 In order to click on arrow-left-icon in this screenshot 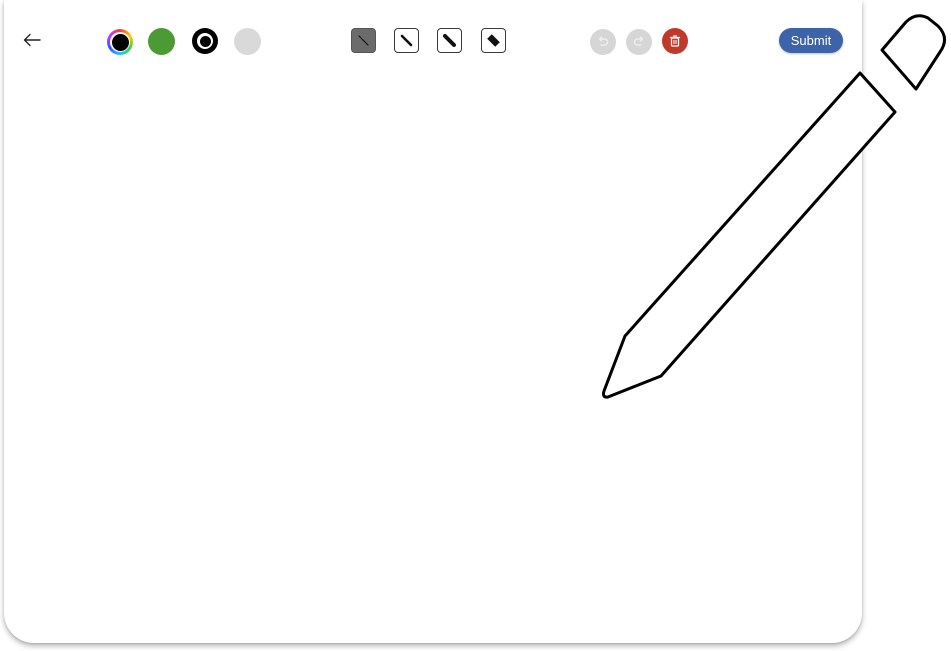, I will do `click(32, 40)`.